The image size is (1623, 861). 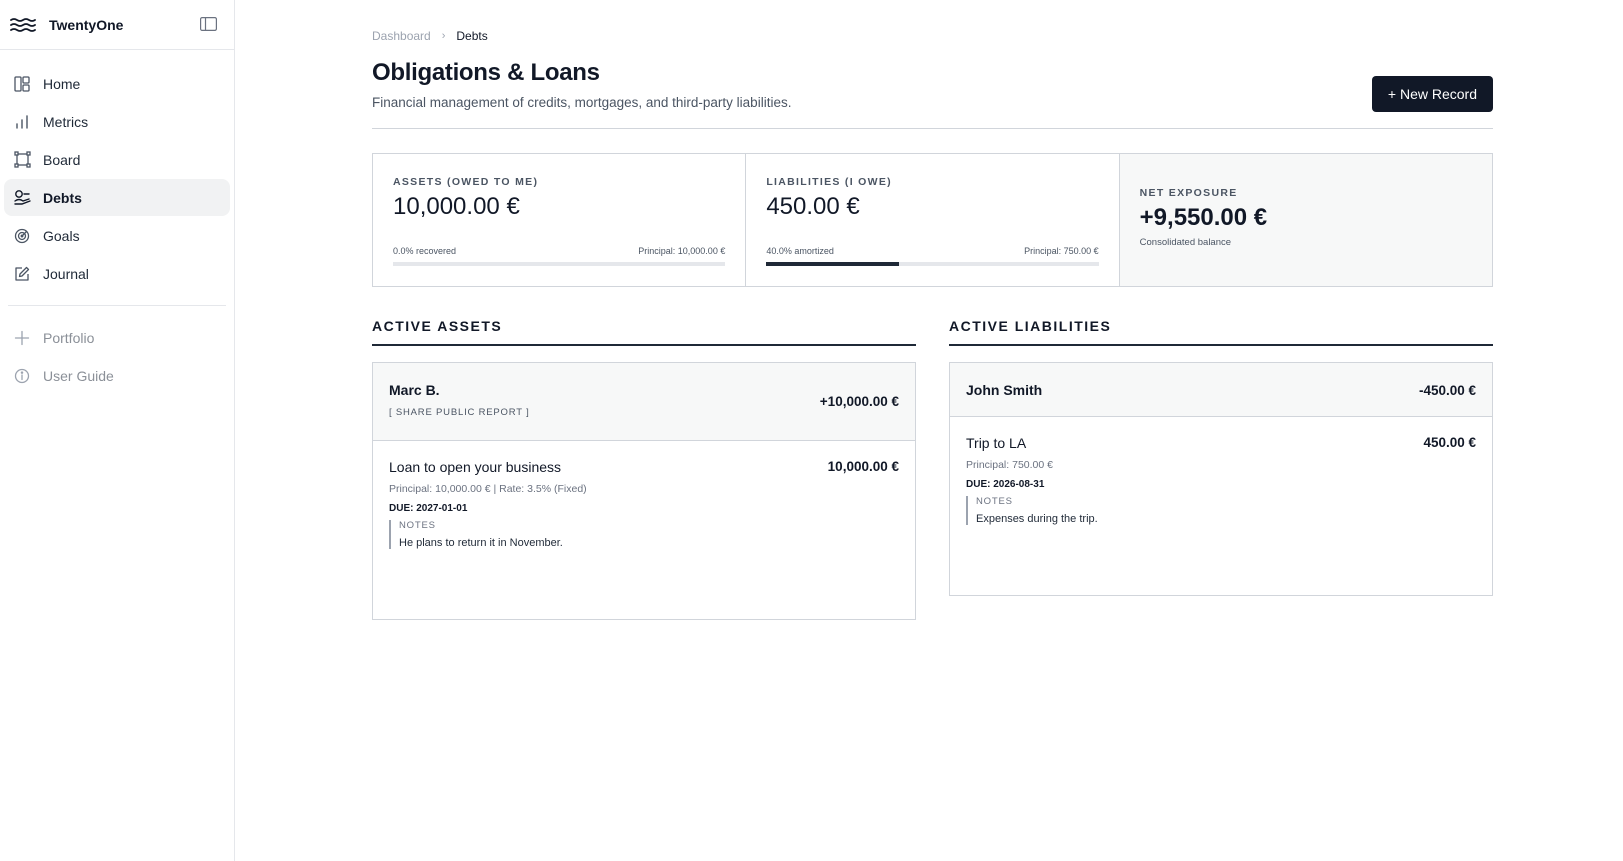 What do you see at coordinates (800, 251) in the screenshot?
I see `stat-progress-text: 40.0% amortized` at bounding box center [800, 251].